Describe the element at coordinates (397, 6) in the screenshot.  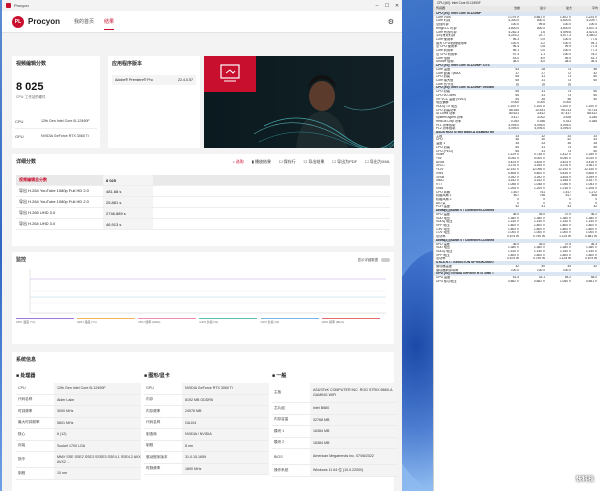
I see `close-icon: ✕` at that location.